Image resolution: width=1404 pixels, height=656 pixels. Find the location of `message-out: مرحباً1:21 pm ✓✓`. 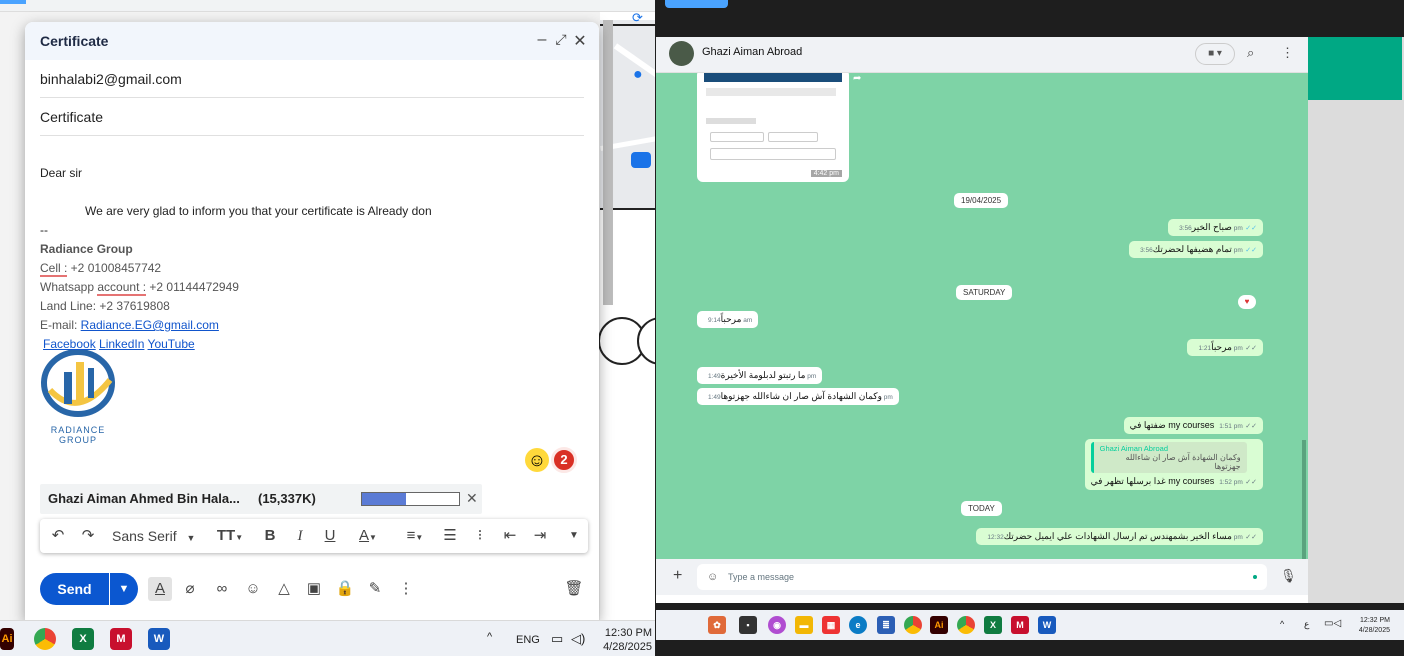

message-out: مرحباً1:21 pm ✓✓ is located at coordinates (1225, 347).